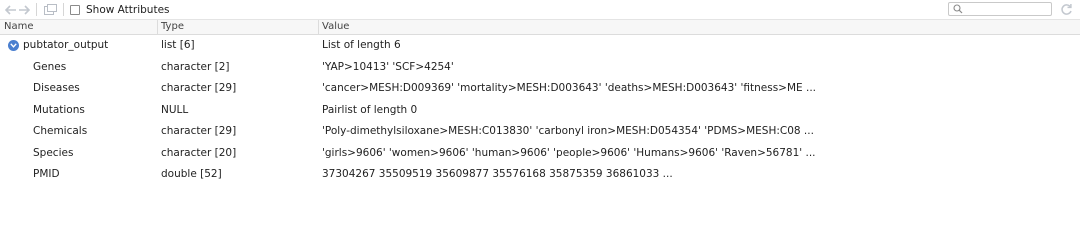  What do you see at coordinates (75, 9) in the screenshot?
I see `show-attributes-checkbox` at bounding box center [75, 9].